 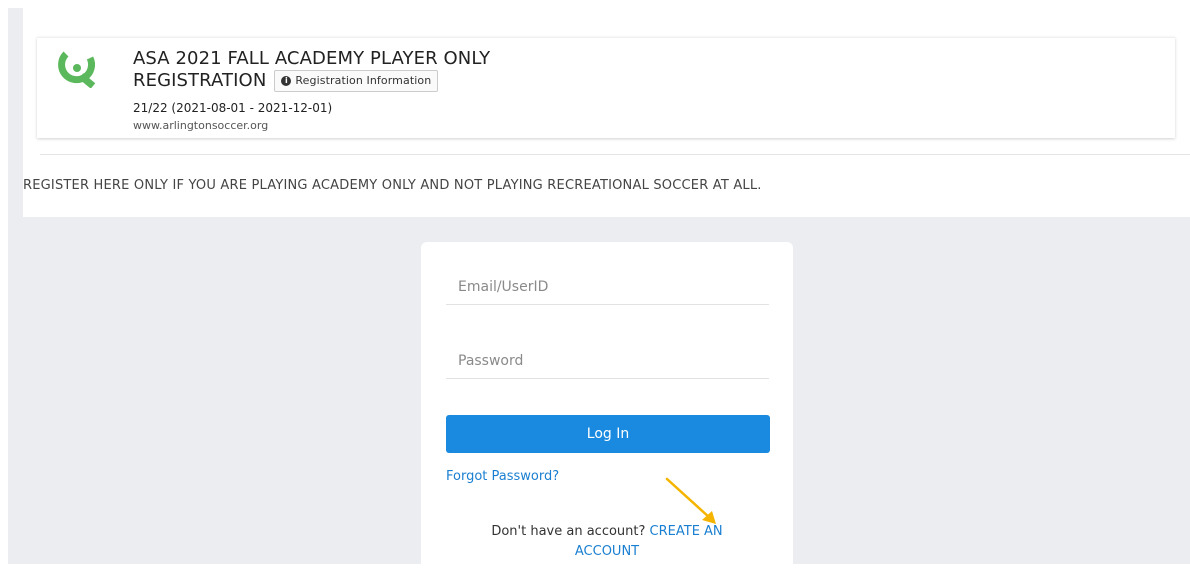 I want to click on event-title-line2-row: REGISTRATION i Registration Information, so click(x=311, y=81).